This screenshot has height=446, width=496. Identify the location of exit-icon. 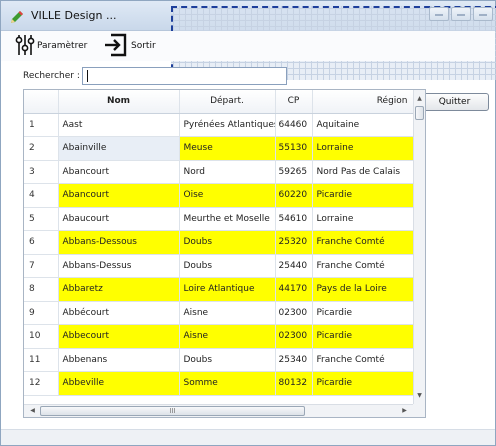
(116, 46).